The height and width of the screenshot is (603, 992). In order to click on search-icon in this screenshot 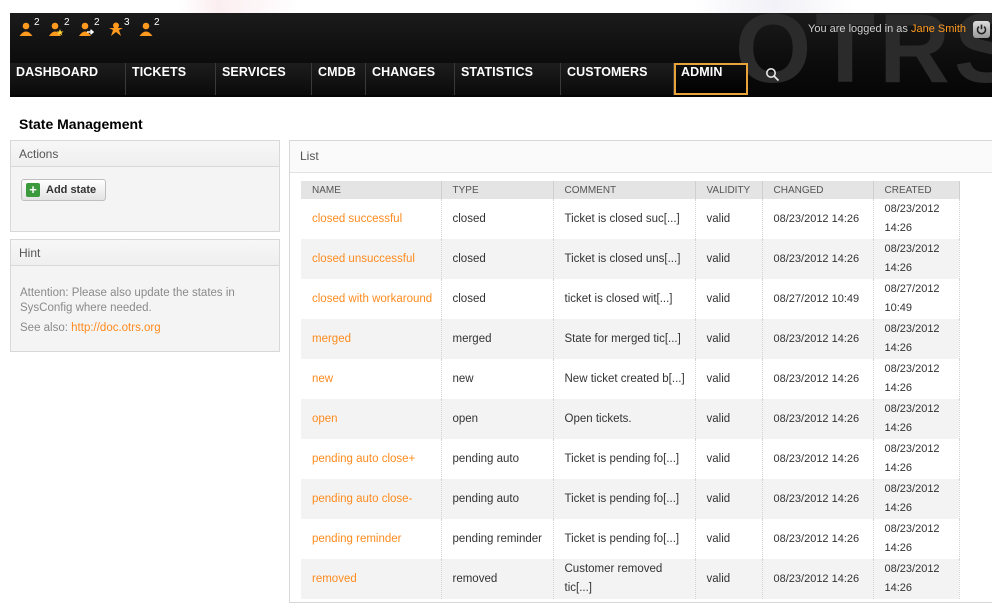, I will do `click(772, 75)`.